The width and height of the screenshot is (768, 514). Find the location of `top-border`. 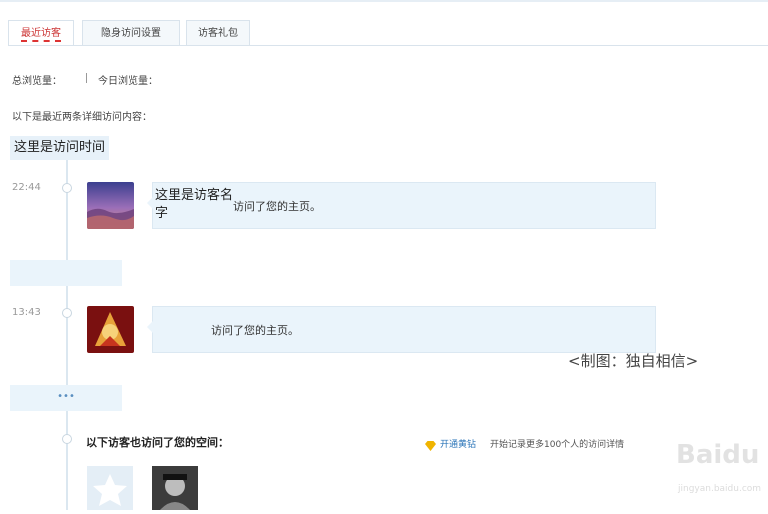

top-border is located at coordinates (384, 1).